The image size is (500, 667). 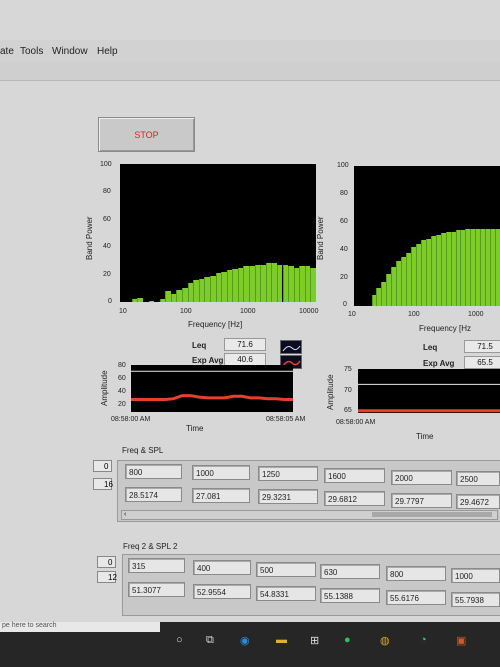 I want to click on trend-left-xlabel: Time, so click(x=195, y=428).